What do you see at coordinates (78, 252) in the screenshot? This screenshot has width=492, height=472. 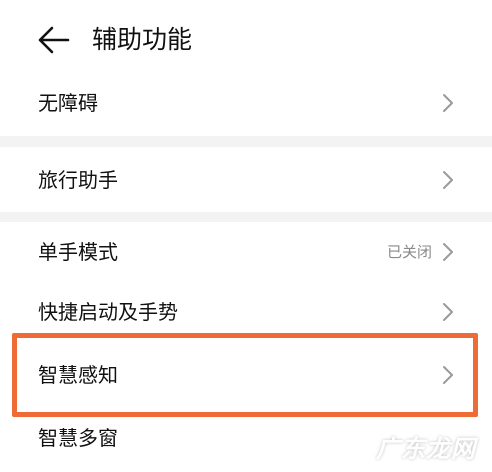 I see `list-item-label: 单手模式` at bounding box center [78, 252].